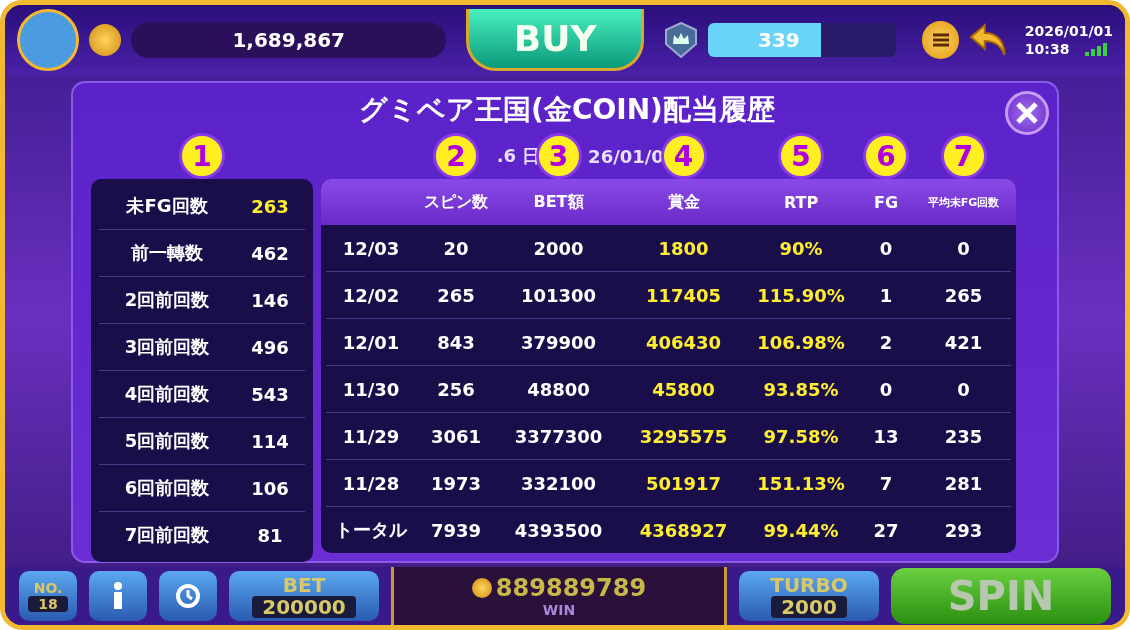 The width and height of the screenshot is (1130, 630). Describe the element at coordinates (801, 202) in the screenshot. I see `column-header: RTP` at that location.